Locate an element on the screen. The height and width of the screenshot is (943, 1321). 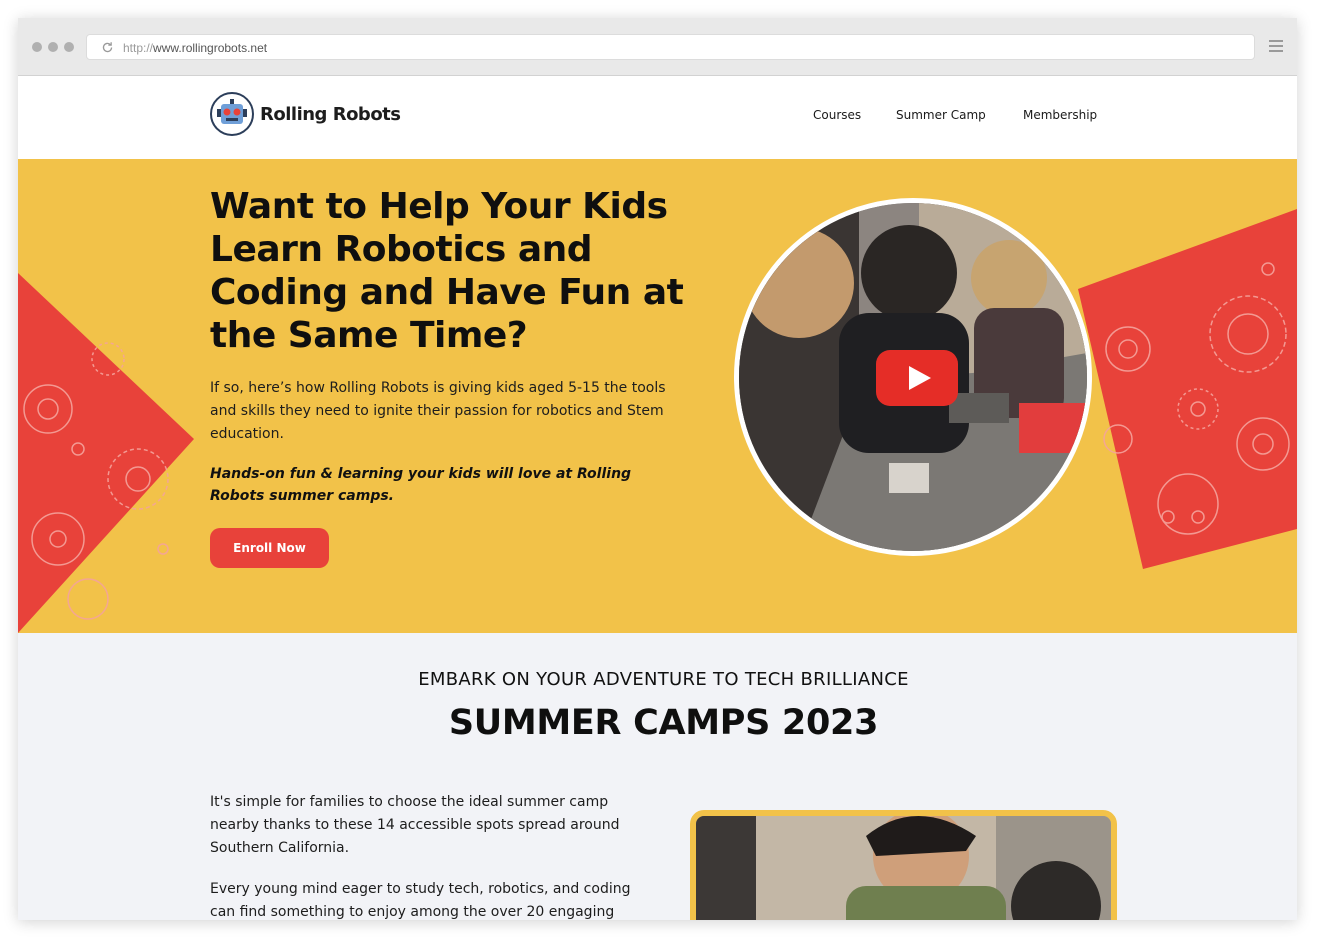
minimize-dot-icon is located at coordinates (53, 47).